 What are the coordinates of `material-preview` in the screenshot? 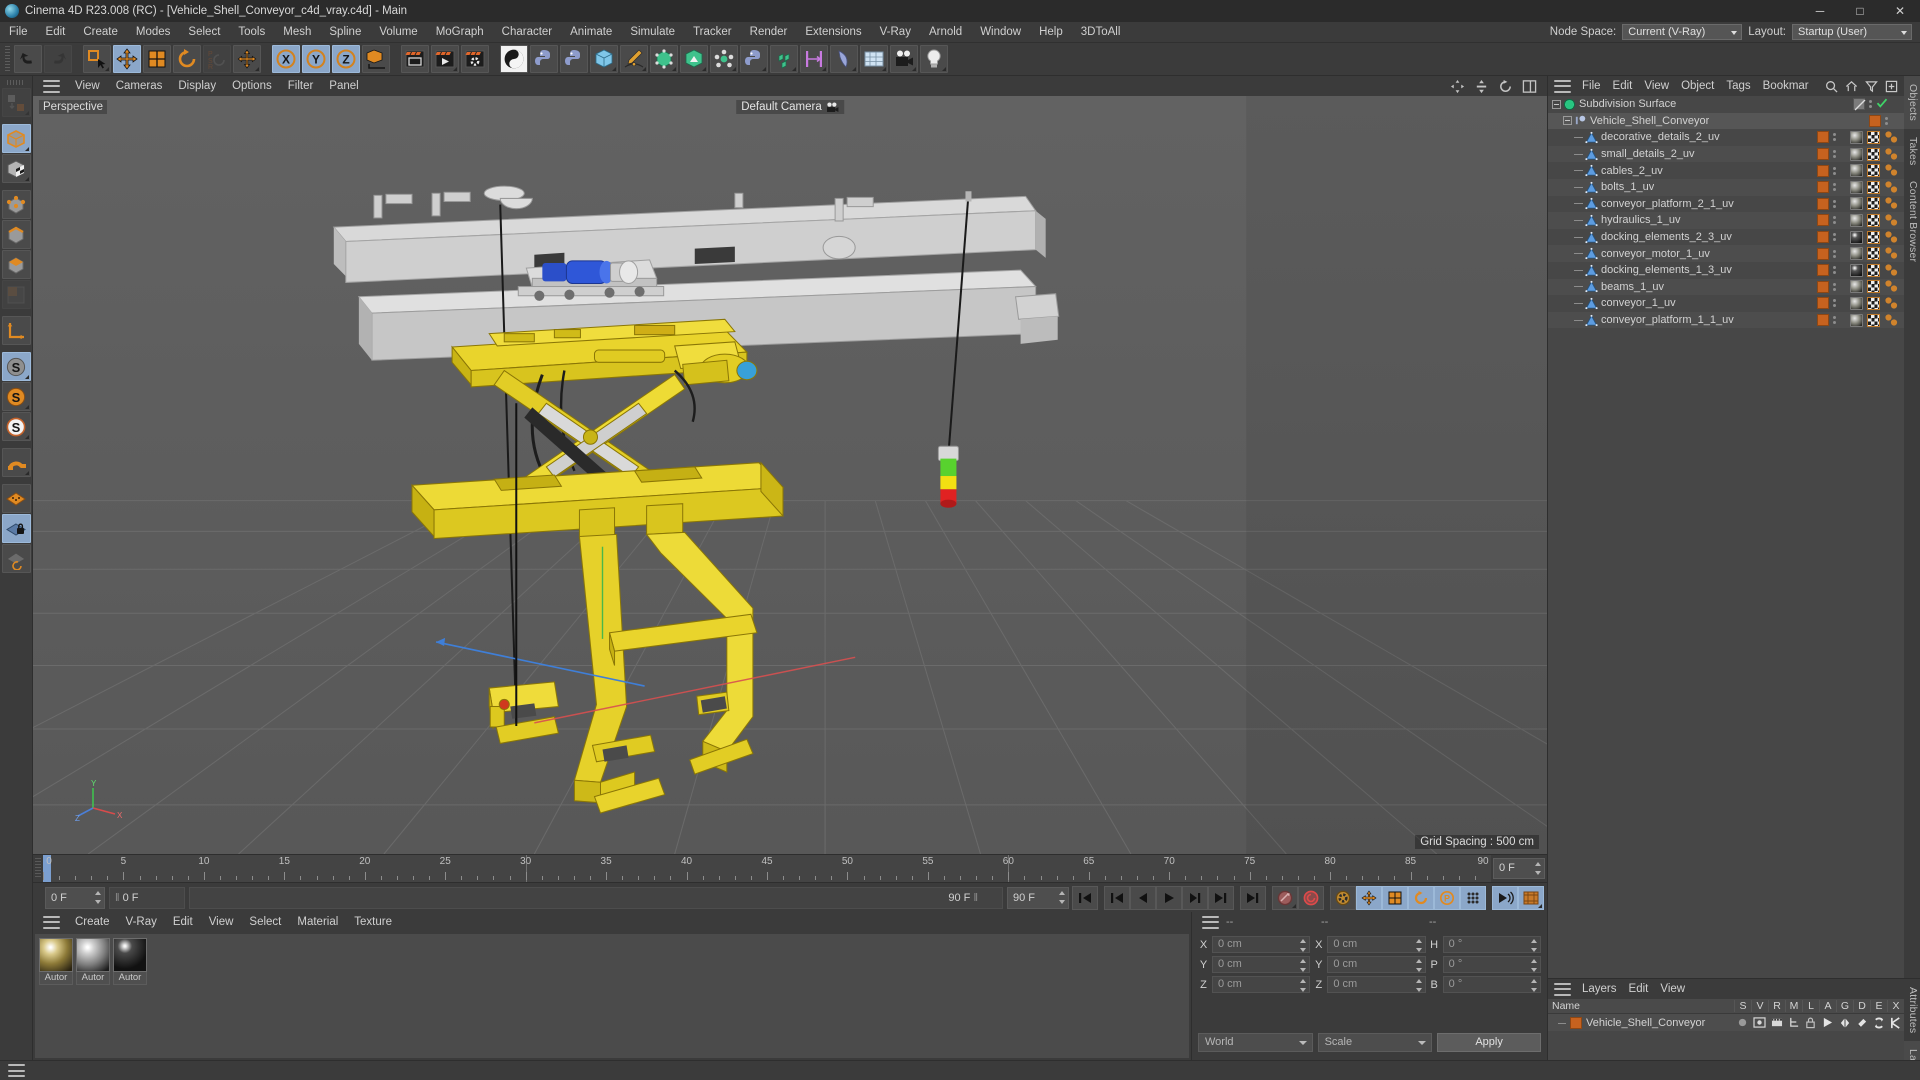 It's located at (56, 955).